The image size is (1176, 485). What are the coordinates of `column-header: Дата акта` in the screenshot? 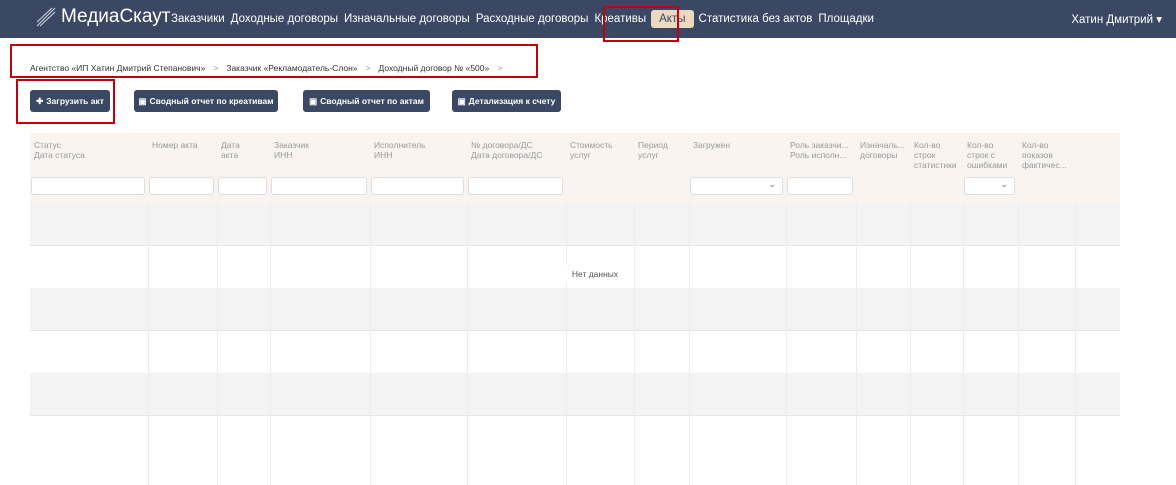 It's located at (243, 150).